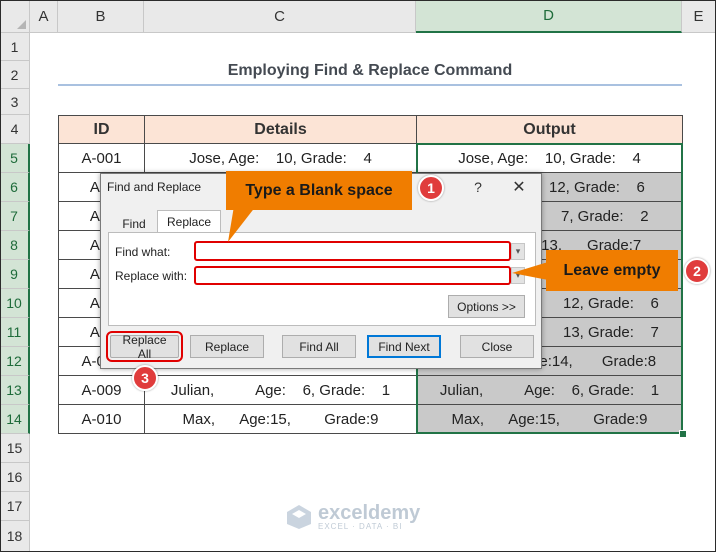 The height and width of the screenshot is (552, 716). What do you see at coordinates (369, 512) in the screenshot?
I see `watermark-name: exceldemy` at bounding box center [369, 512].